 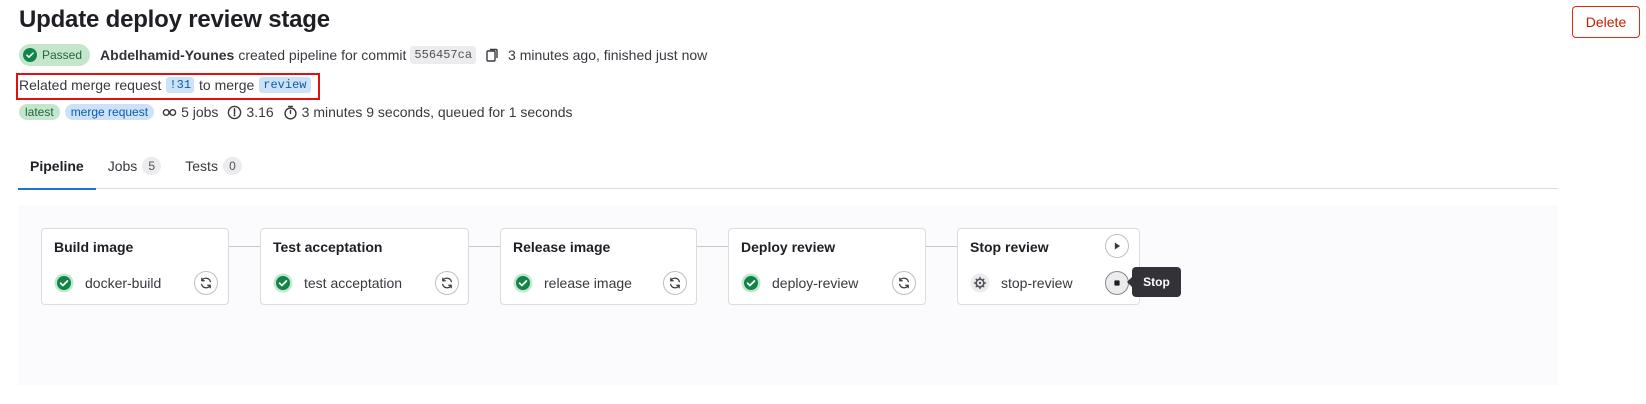 I want to click on latest-badge: latest, so click(x=39, y=112).